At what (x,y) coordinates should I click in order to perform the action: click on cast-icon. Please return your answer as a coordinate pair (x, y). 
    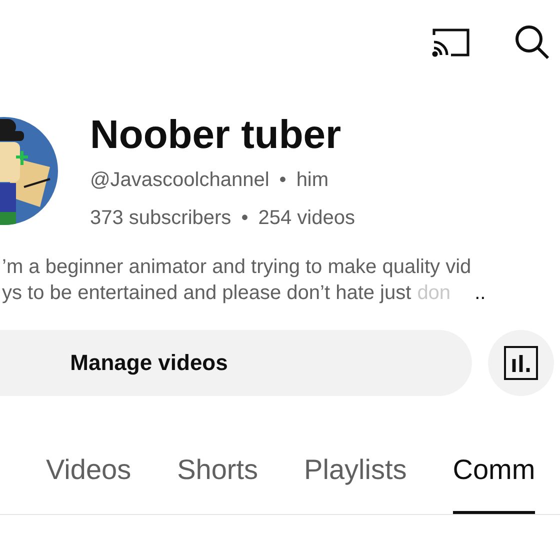
    Looking at the image, I should click on (451, 42).